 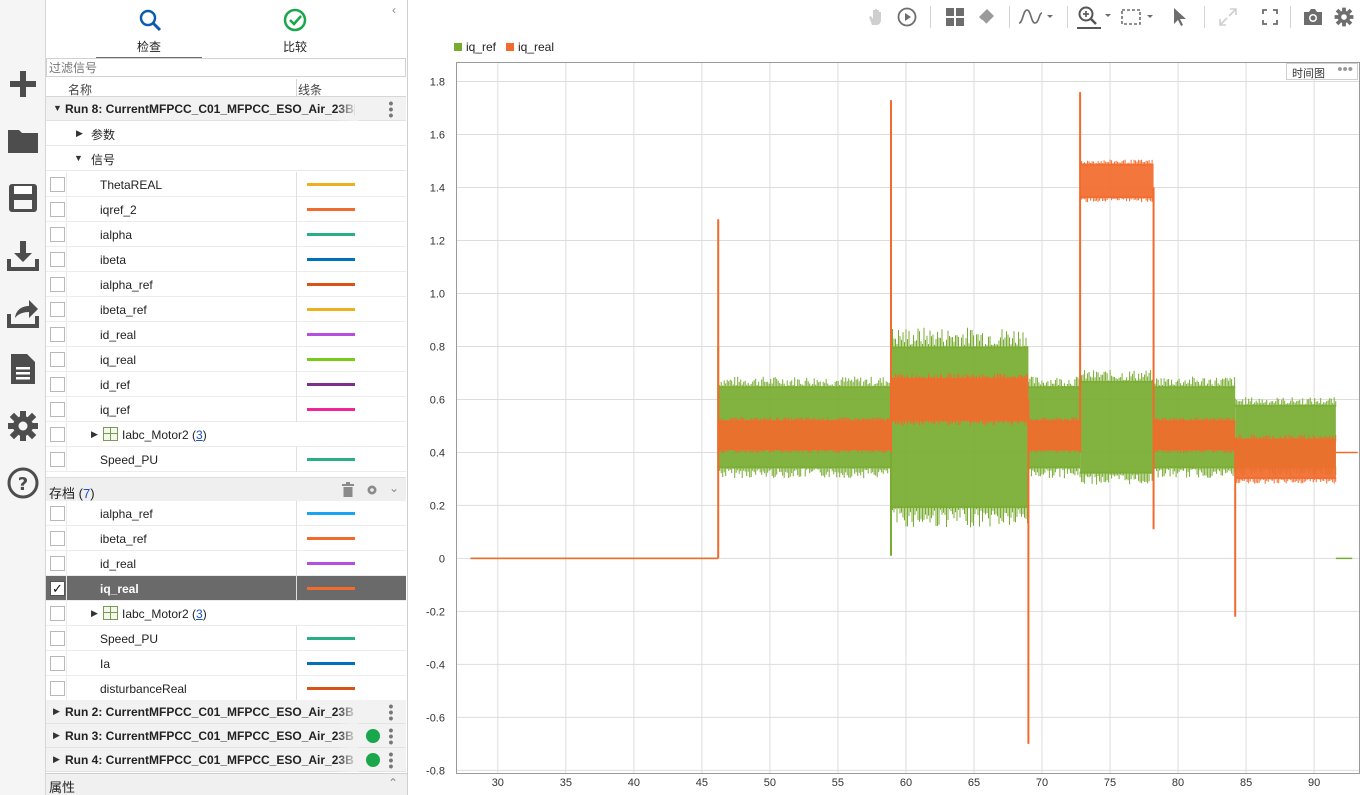 I want to click on signal-row: iqref_2, so click(x=226, y=209).